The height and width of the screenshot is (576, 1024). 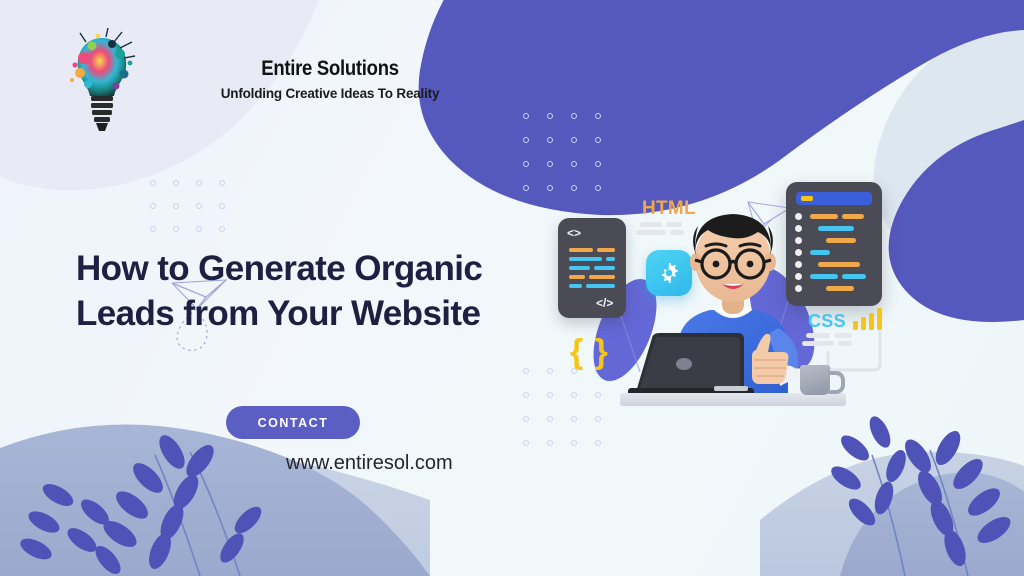 I want to click on curly-braces-icon: { }, so click(x=589, y=352).